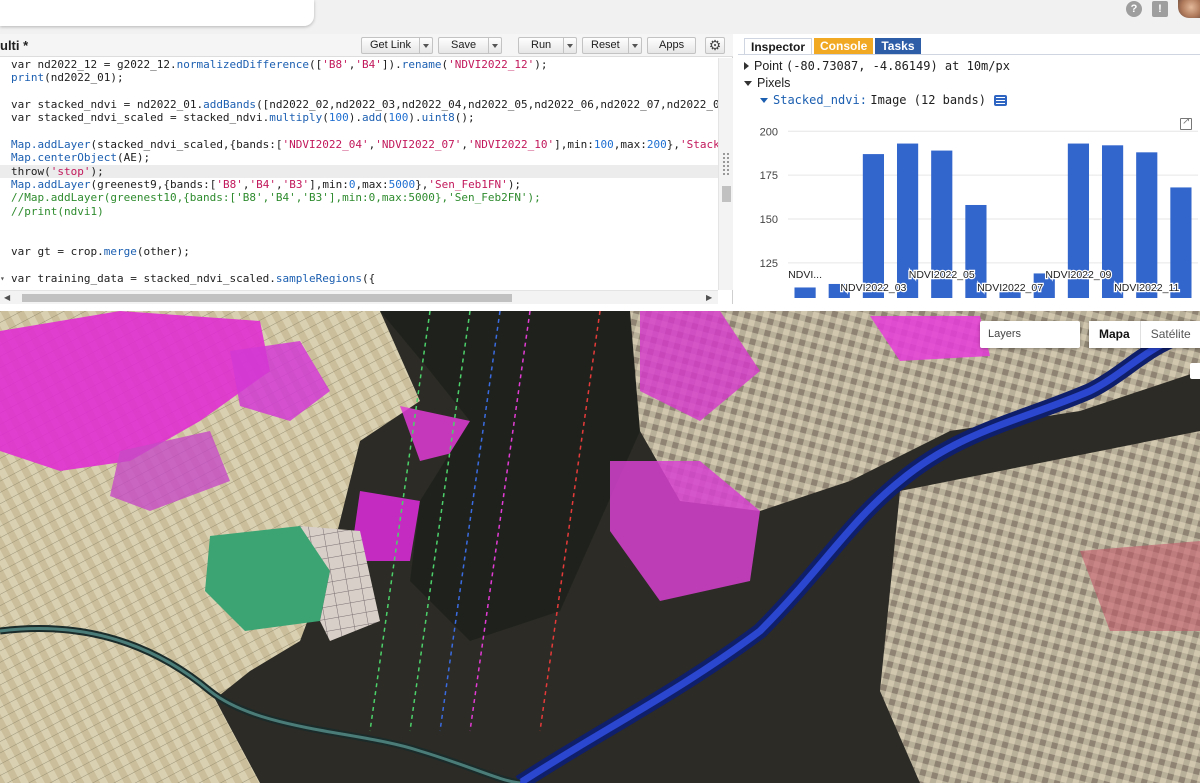 The height and width of the screenshot is (783, 1200). I want to click on scroll-right-icon: ▶, so click(709, 297).